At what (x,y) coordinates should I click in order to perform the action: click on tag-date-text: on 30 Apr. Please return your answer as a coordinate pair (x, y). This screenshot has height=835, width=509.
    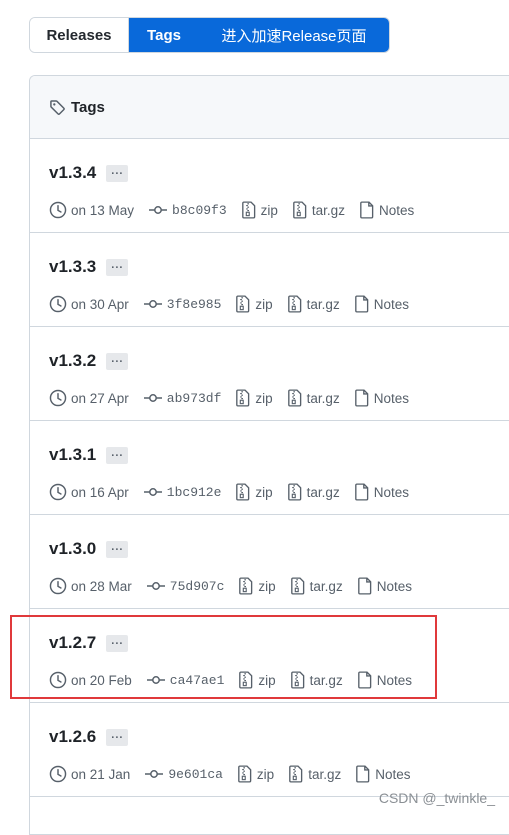
    Looking at the image, I should click on (100, 304).